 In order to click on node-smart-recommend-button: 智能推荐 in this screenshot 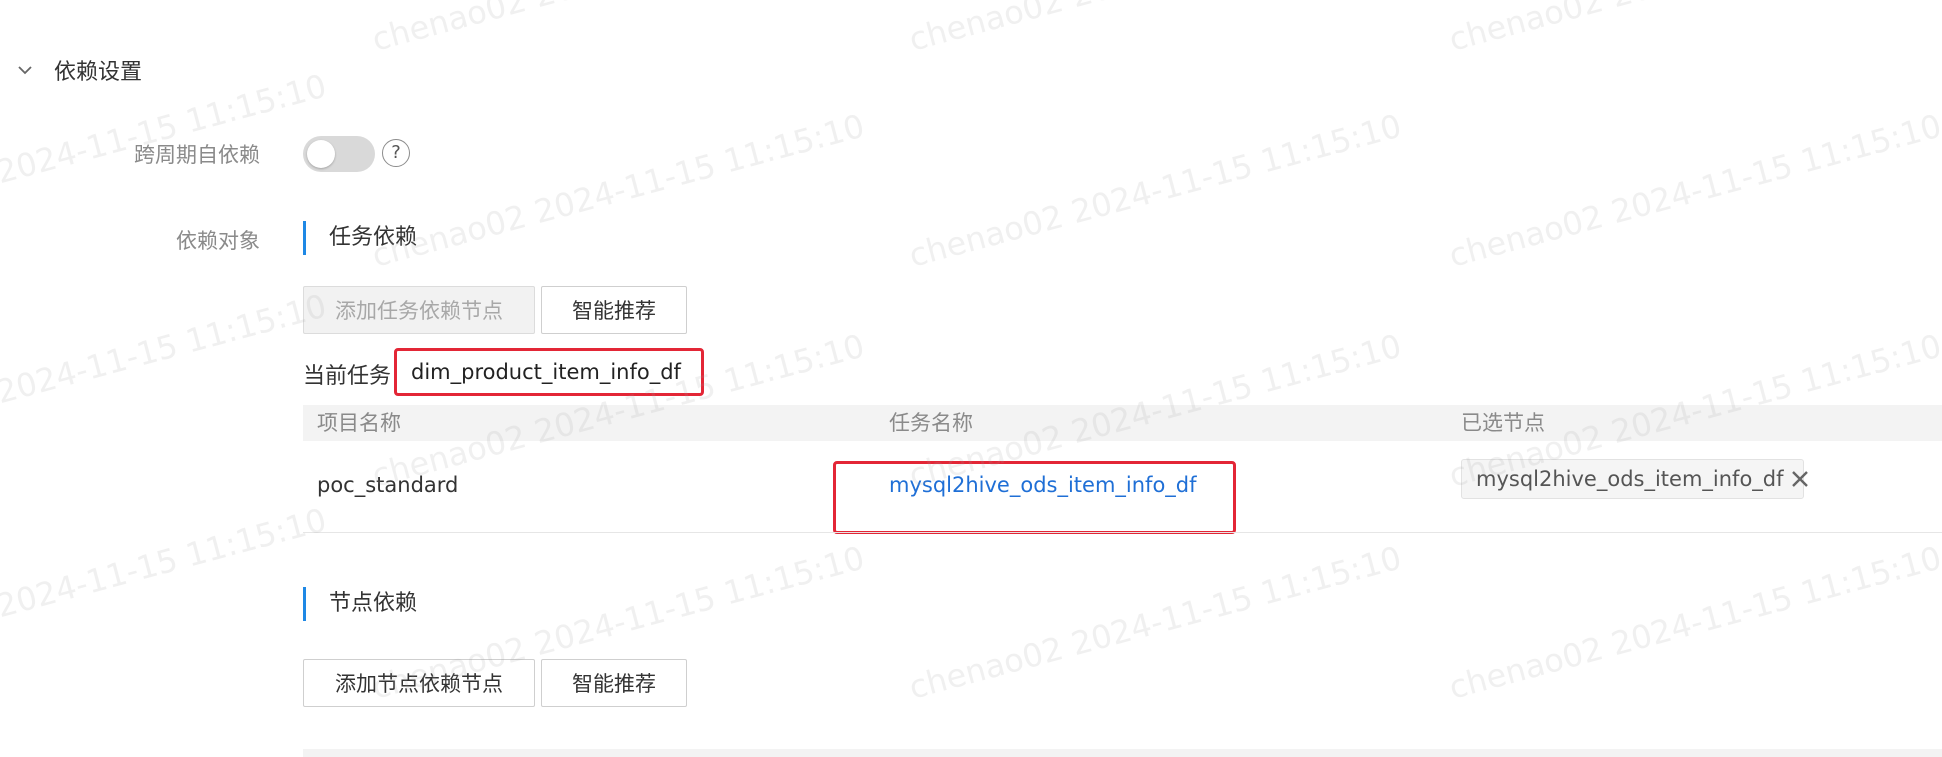, I will do `click(614, 683)`.